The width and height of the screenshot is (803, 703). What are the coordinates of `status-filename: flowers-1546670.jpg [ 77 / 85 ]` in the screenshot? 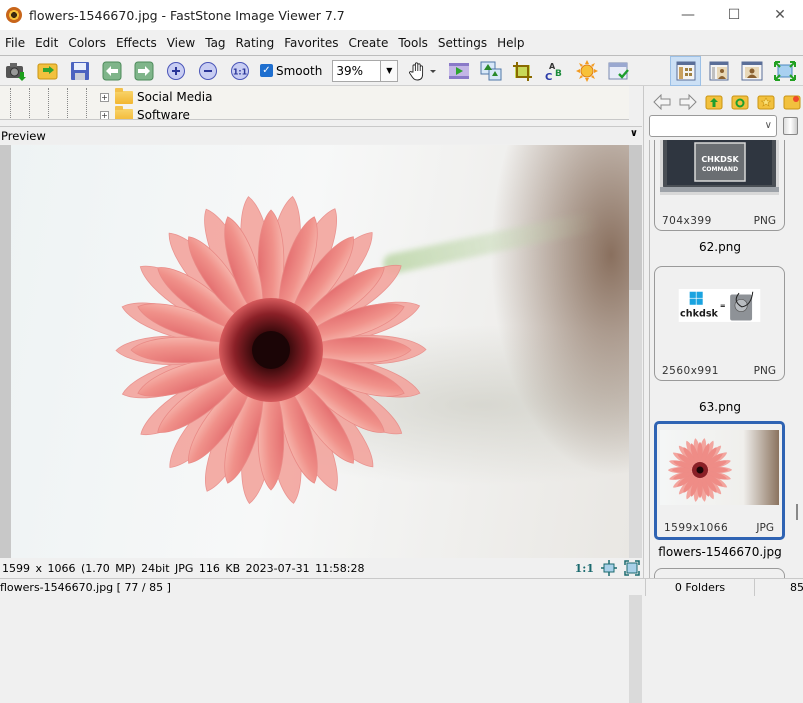 It's located at (85, 587).